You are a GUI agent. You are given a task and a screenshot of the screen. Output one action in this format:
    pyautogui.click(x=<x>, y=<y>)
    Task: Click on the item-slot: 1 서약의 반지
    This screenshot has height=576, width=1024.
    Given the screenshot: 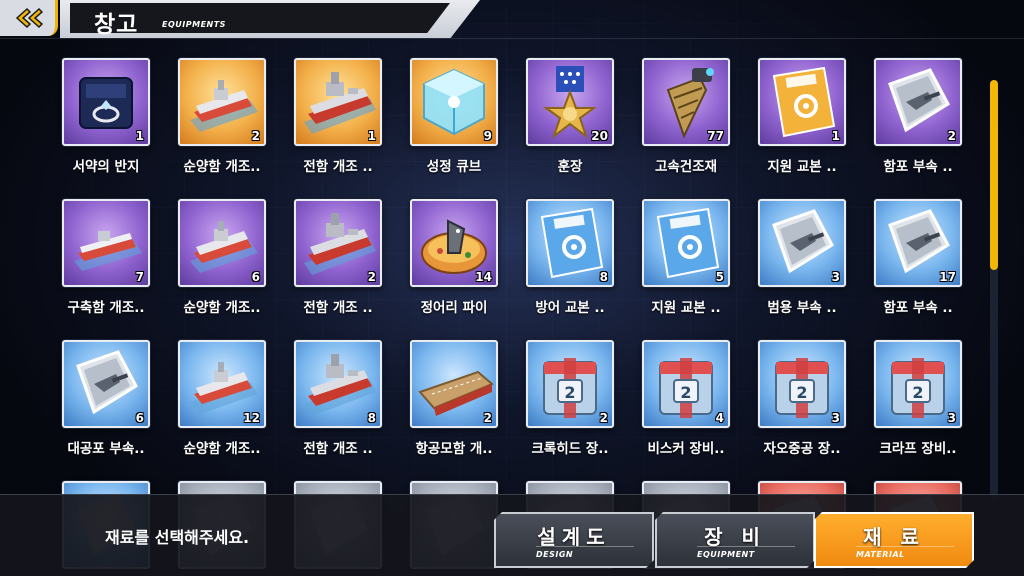 What is the action you would take?
    pyautogui.click(x=110, y=116)
    